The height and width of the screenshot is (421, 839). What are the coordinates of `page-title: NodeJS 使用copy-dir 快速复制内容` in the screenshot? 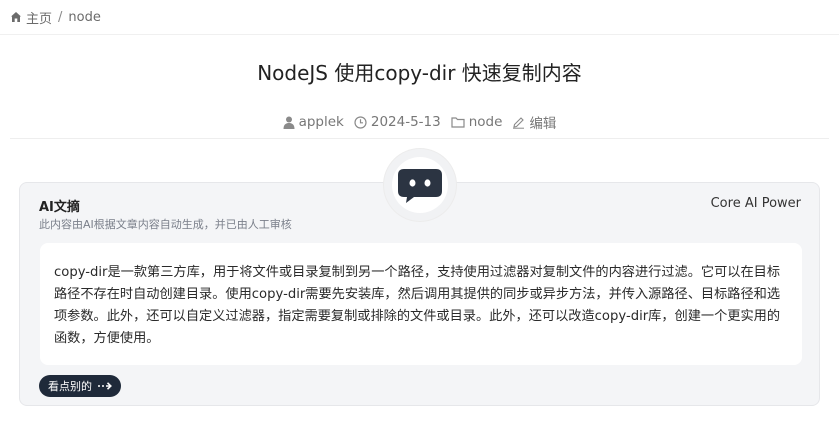 It's located at (419, 73).